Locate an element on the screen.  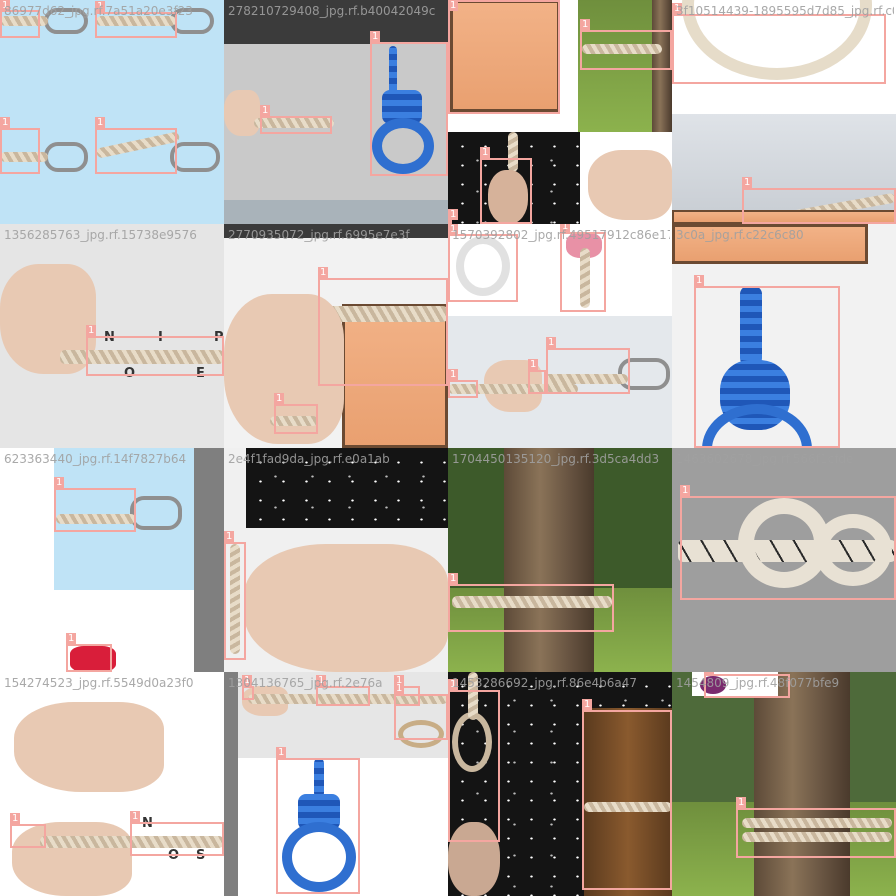
tile-9: 1 2e4f1fad9da_jpg.rf.e0a1ab is located at coordinates (336, 560).